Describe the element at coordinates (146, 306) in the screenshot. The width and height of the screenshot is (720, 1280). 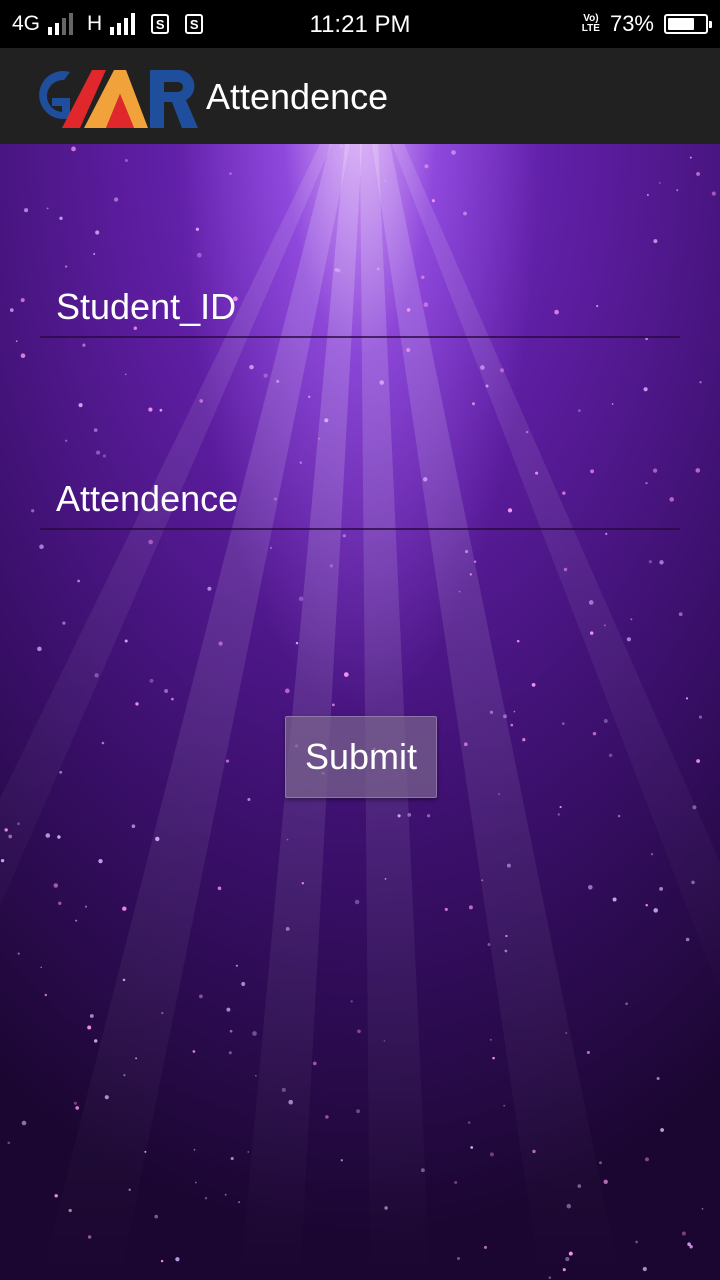
I see `student-id-hint: Student_ID` at that location.